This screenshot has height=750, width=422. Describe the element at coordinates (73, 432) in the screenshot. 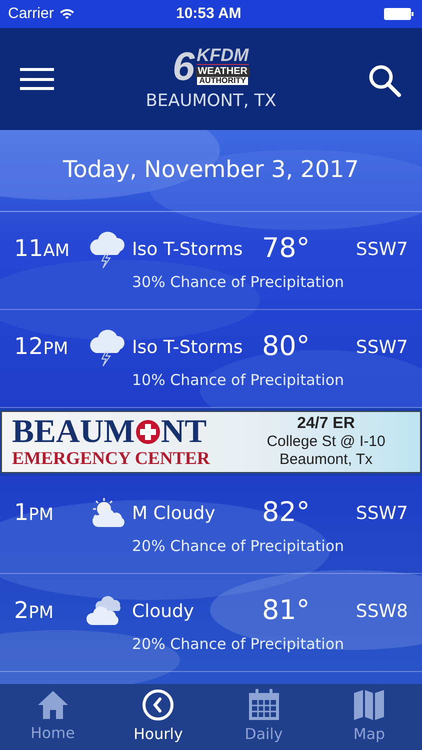

I see `ad-brand-text: BEAUM` at that location.